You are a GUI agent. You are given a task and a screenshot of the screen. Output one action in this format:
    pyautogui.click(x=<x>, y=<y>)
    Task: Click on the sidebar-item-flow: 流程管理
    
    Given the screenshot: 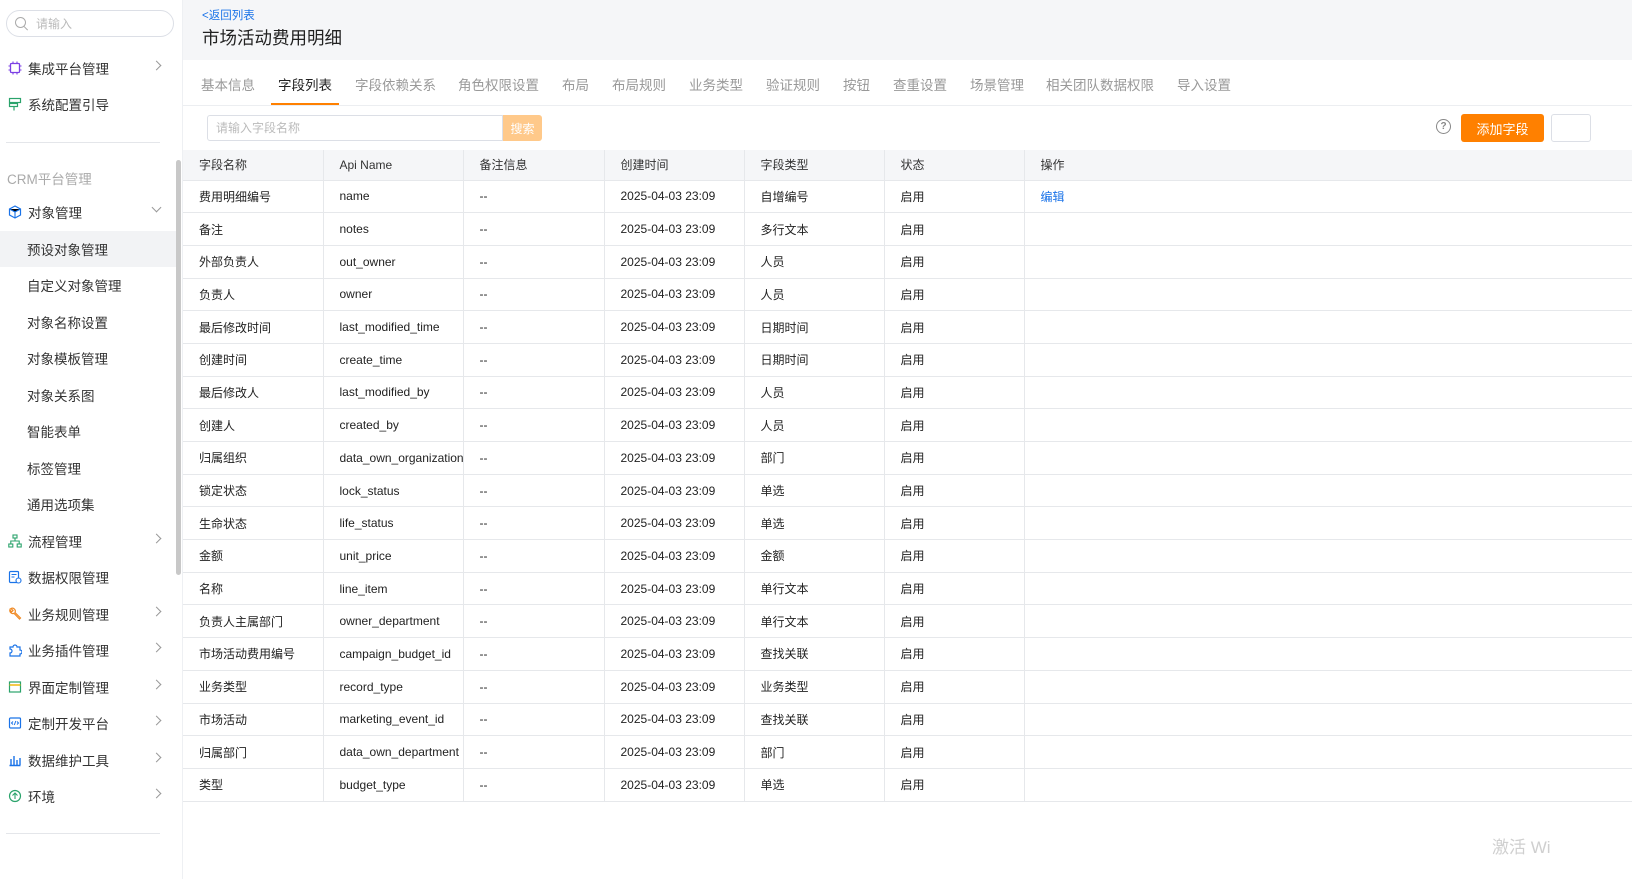 What is the action you would take?
    pyautogui.click(x=89, y=541)
    